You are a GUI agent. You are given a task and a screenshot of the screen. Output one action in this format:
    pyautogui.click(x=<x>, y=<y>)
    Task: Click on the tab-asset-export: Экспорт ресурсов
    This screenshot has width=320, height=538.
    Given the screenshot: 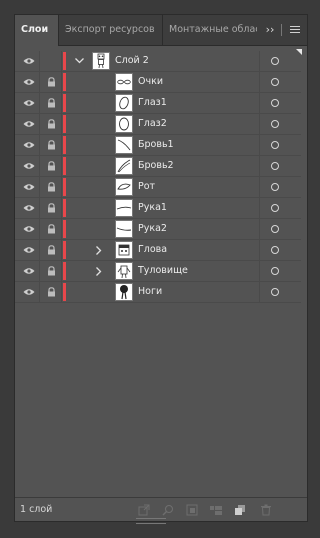 What is the action you would take?
    pyautogui.click(x=111, y=30)
    